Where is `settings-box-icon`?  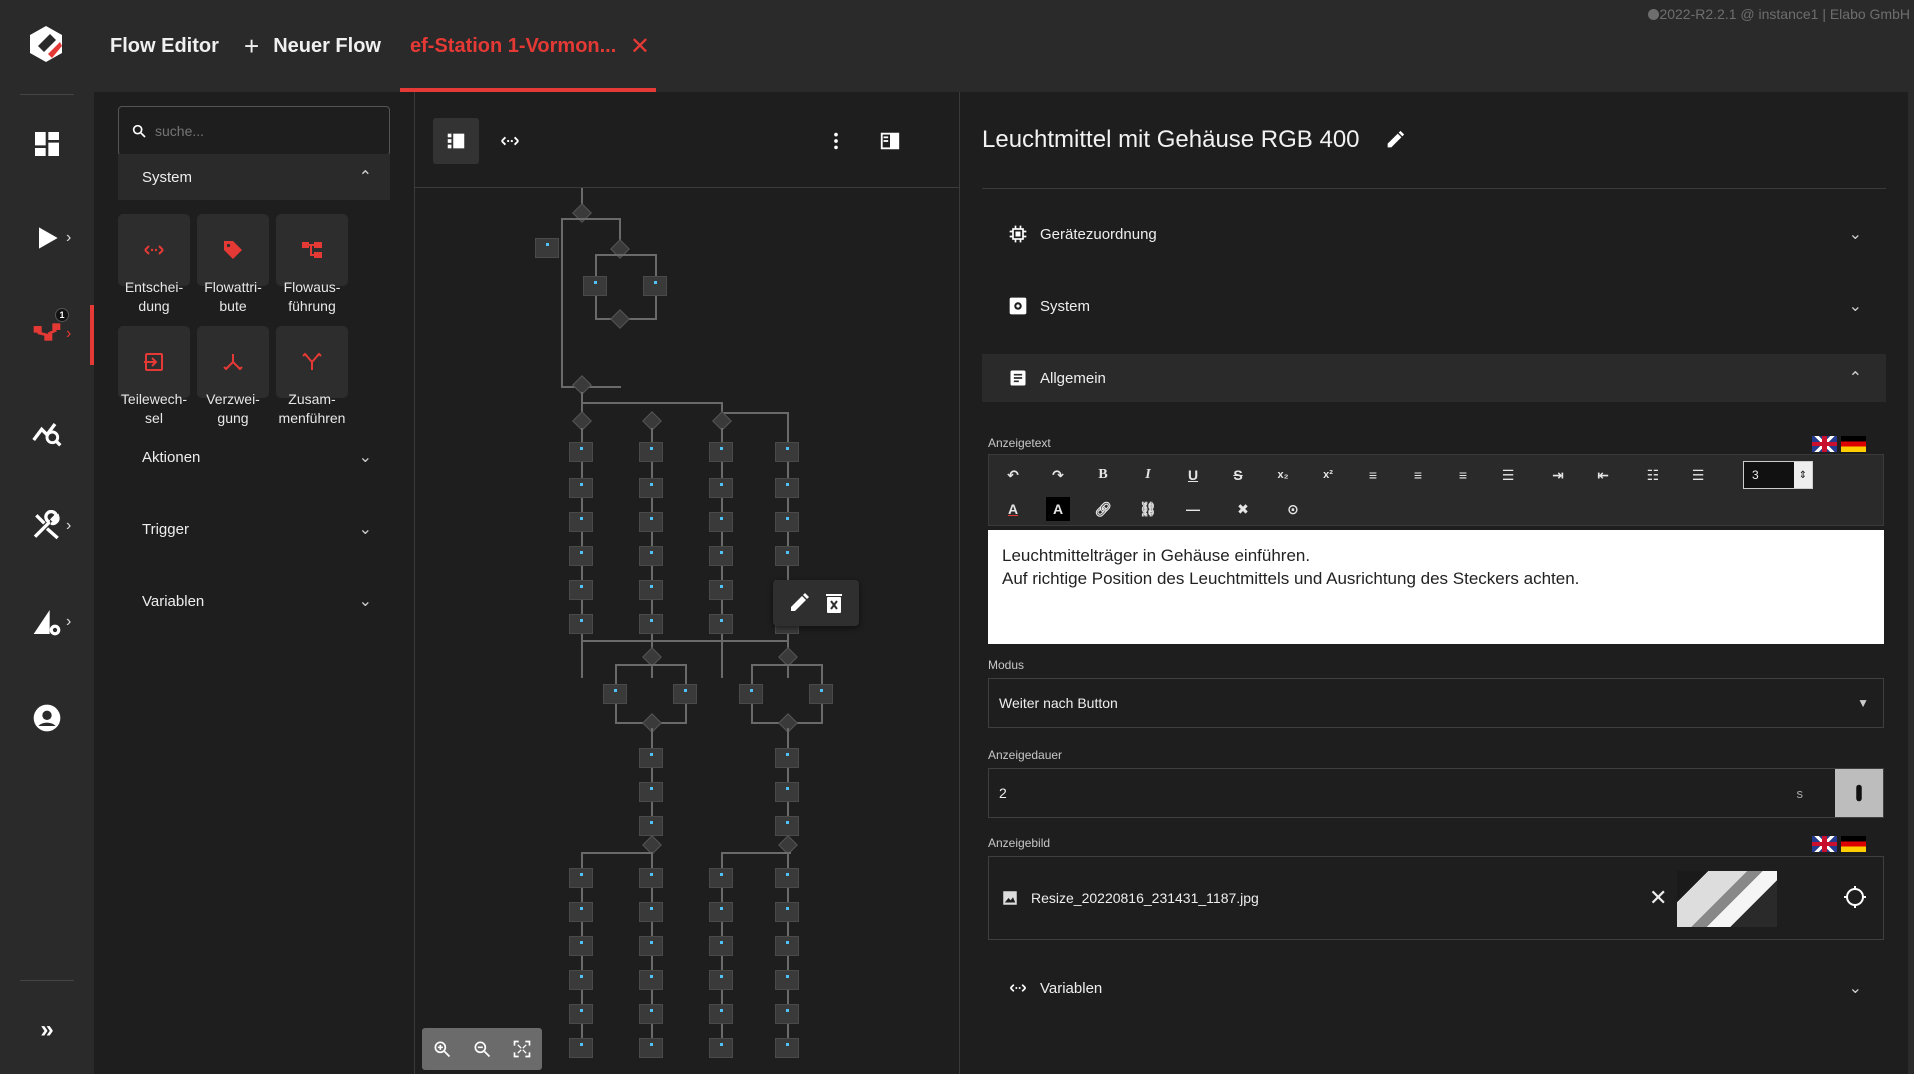
settings-box-icon is located at coordinates (1018, 306).